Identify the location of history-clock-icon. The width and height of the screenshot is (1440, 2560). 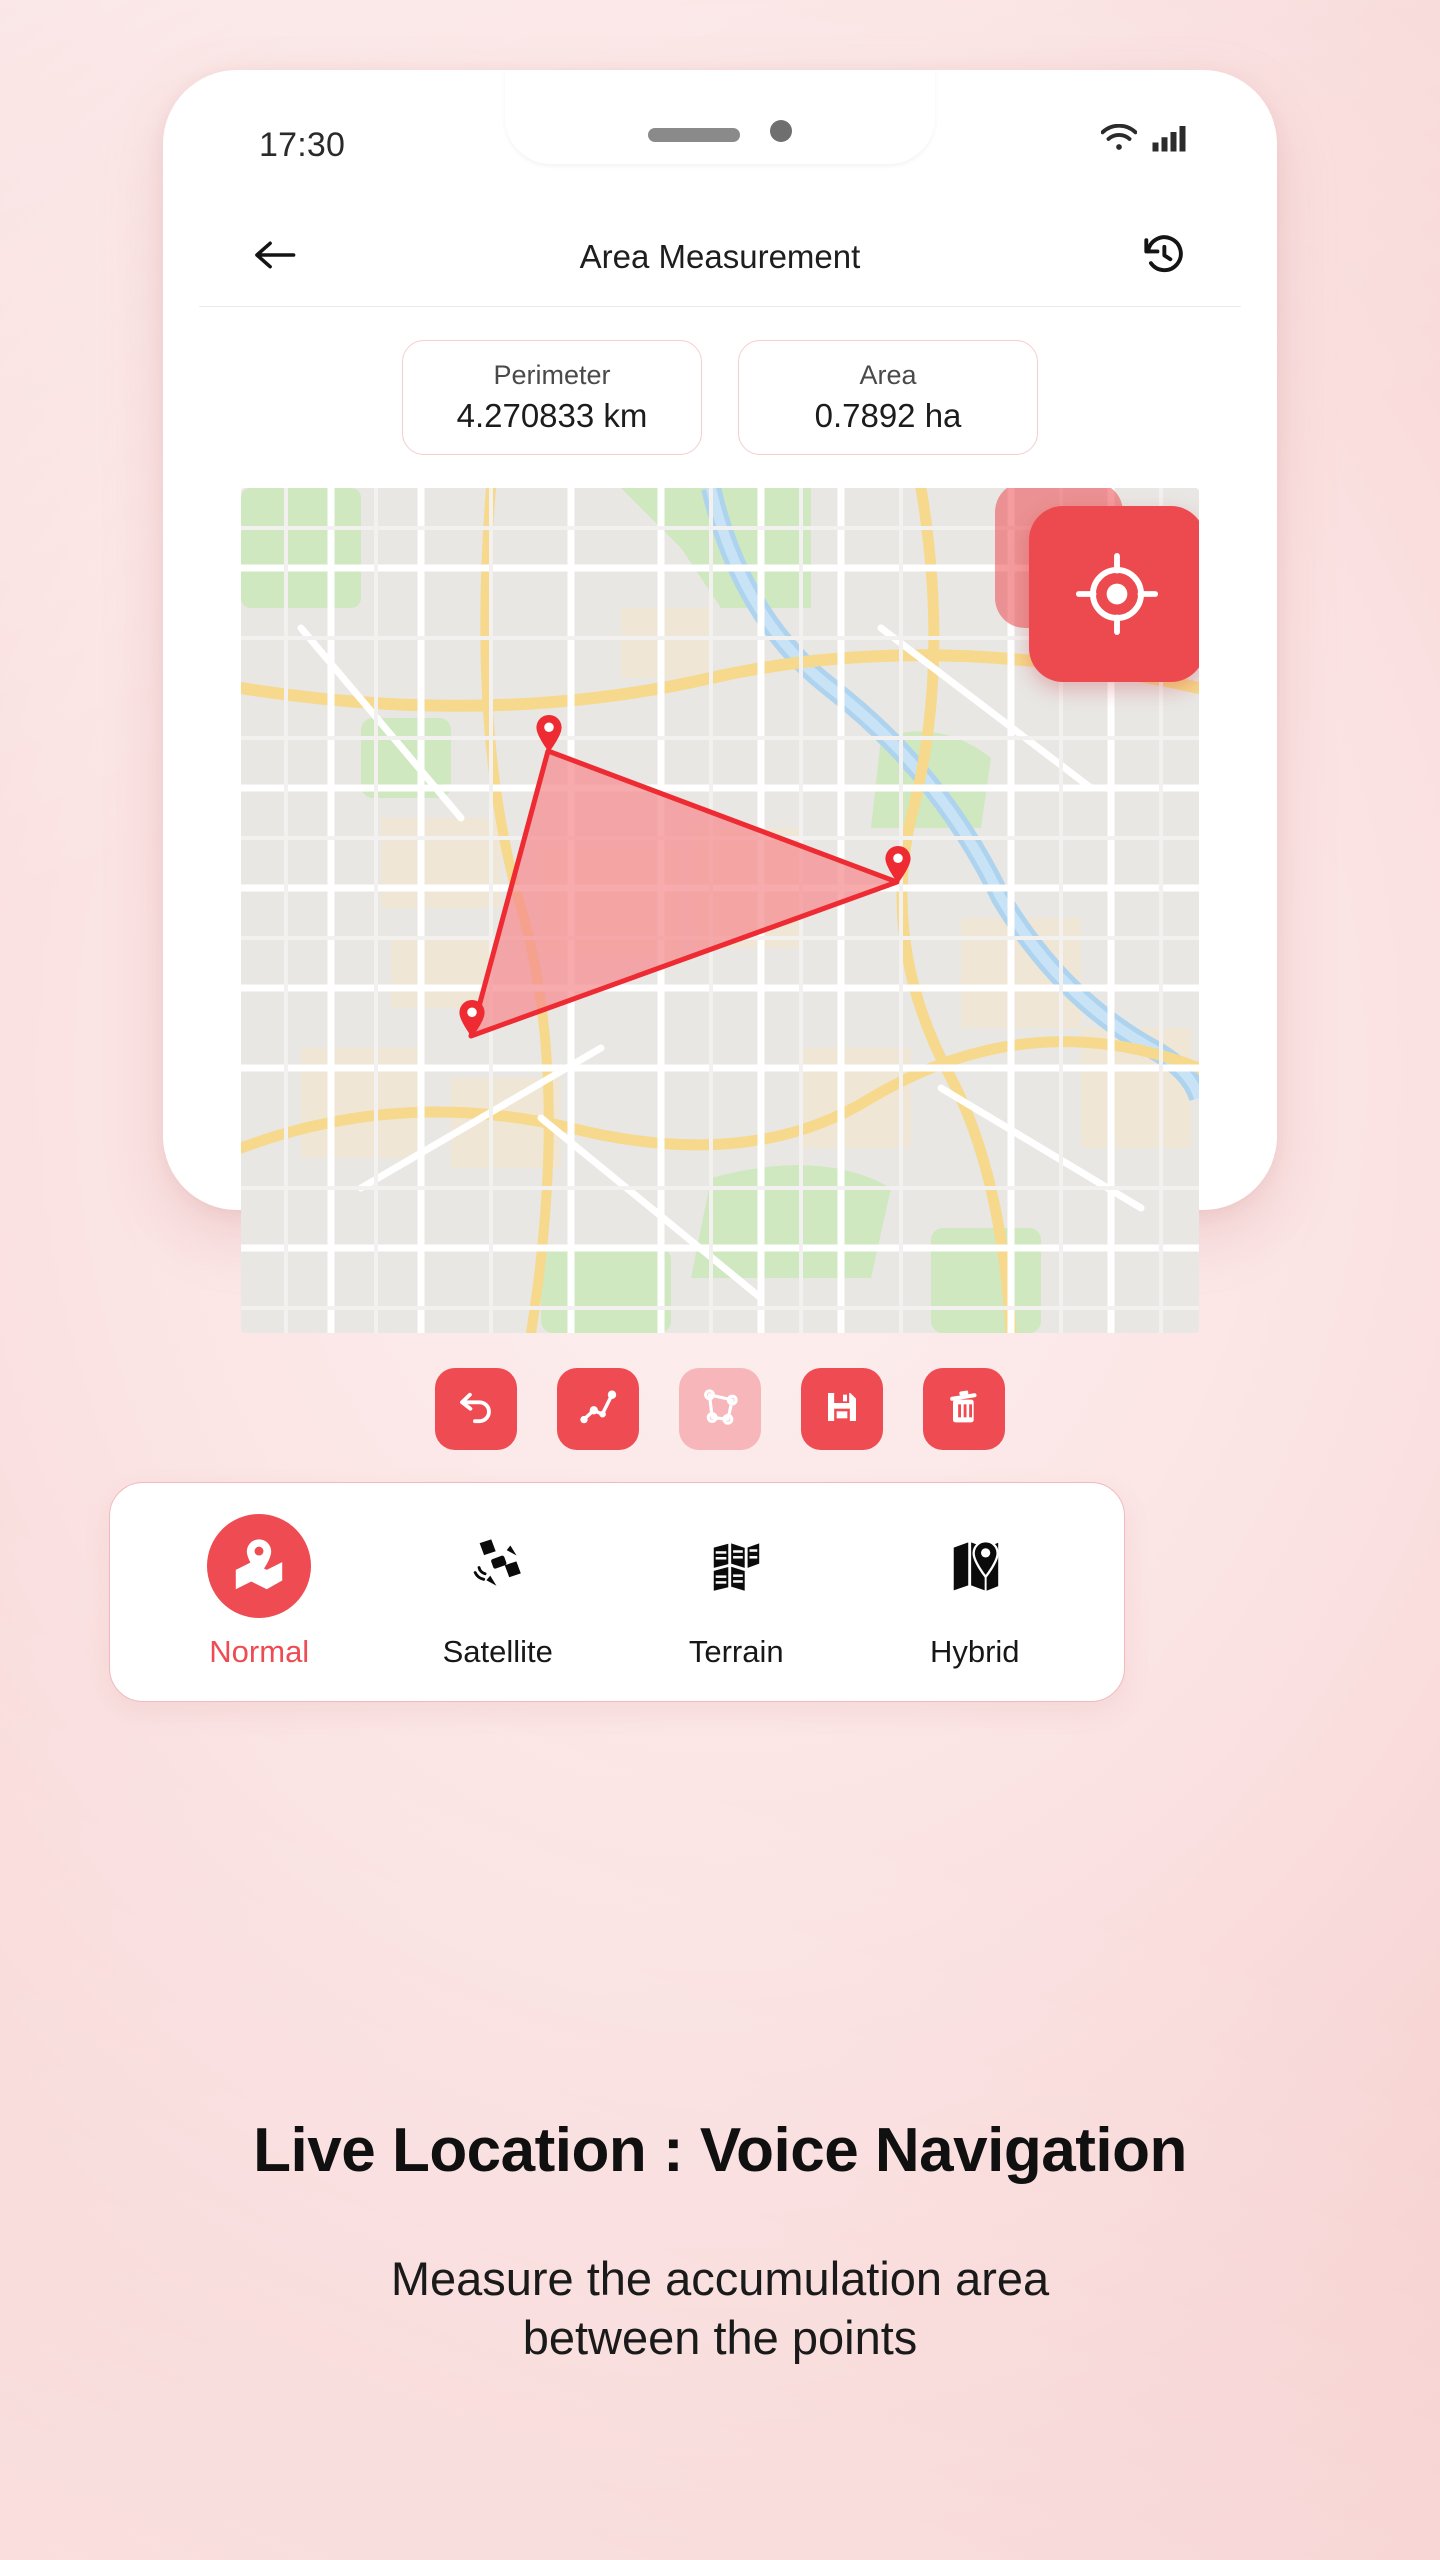
(1164, 257).